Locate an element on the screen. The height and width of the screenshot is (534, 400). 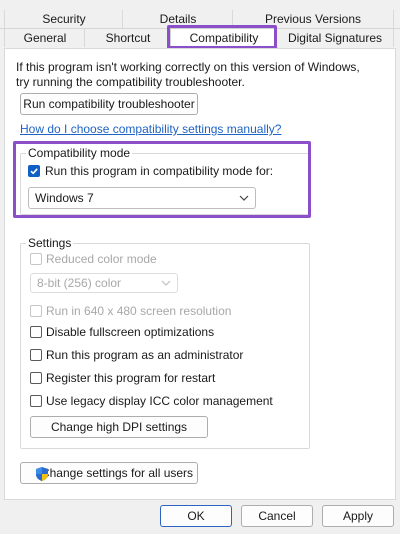
reduced-color-label: Reduced color mode is located at coordinates (101, 259).